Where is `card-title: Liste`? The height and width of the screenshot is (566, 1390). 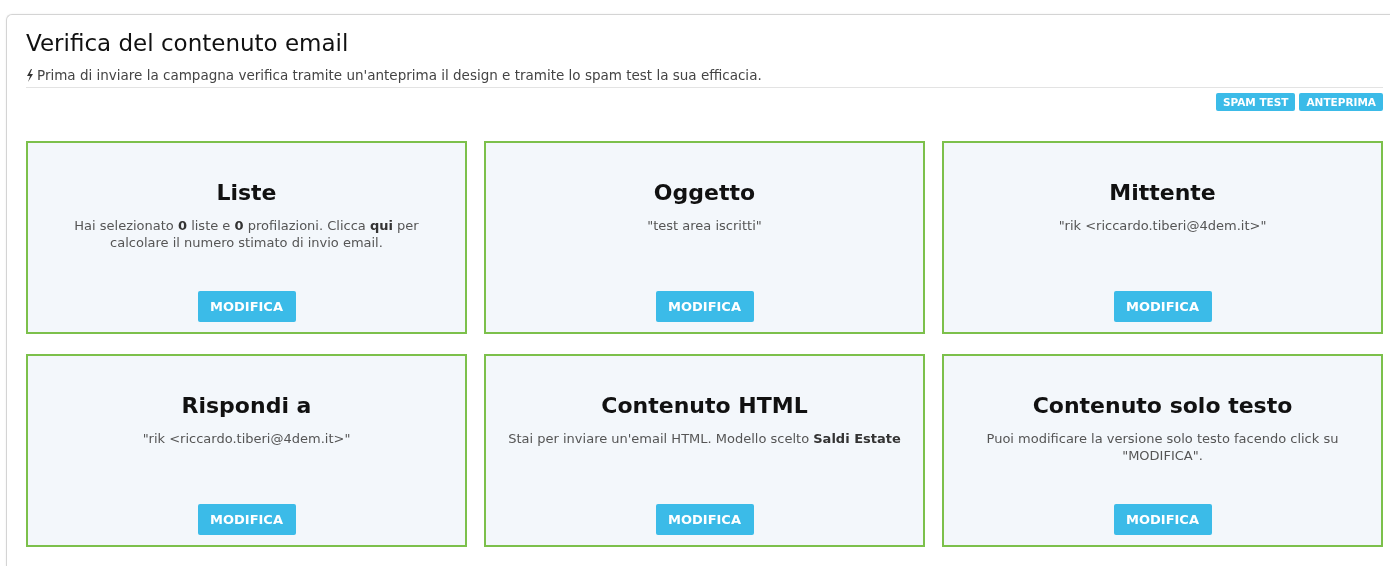
card-title: Liste is located at coordinates (246, 193).